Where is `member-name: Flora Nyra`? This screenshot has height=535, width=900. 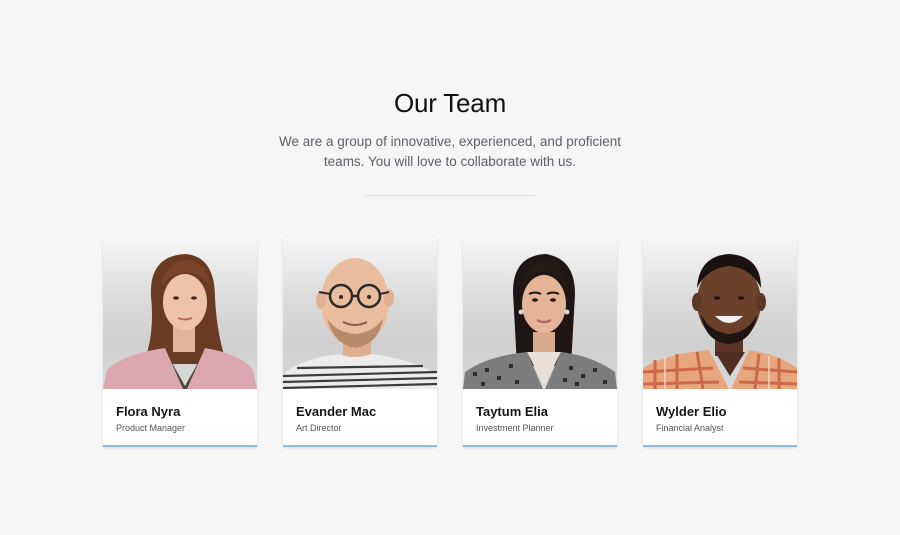
member-name: Flora Nyra is located at coordinates (148, 411).